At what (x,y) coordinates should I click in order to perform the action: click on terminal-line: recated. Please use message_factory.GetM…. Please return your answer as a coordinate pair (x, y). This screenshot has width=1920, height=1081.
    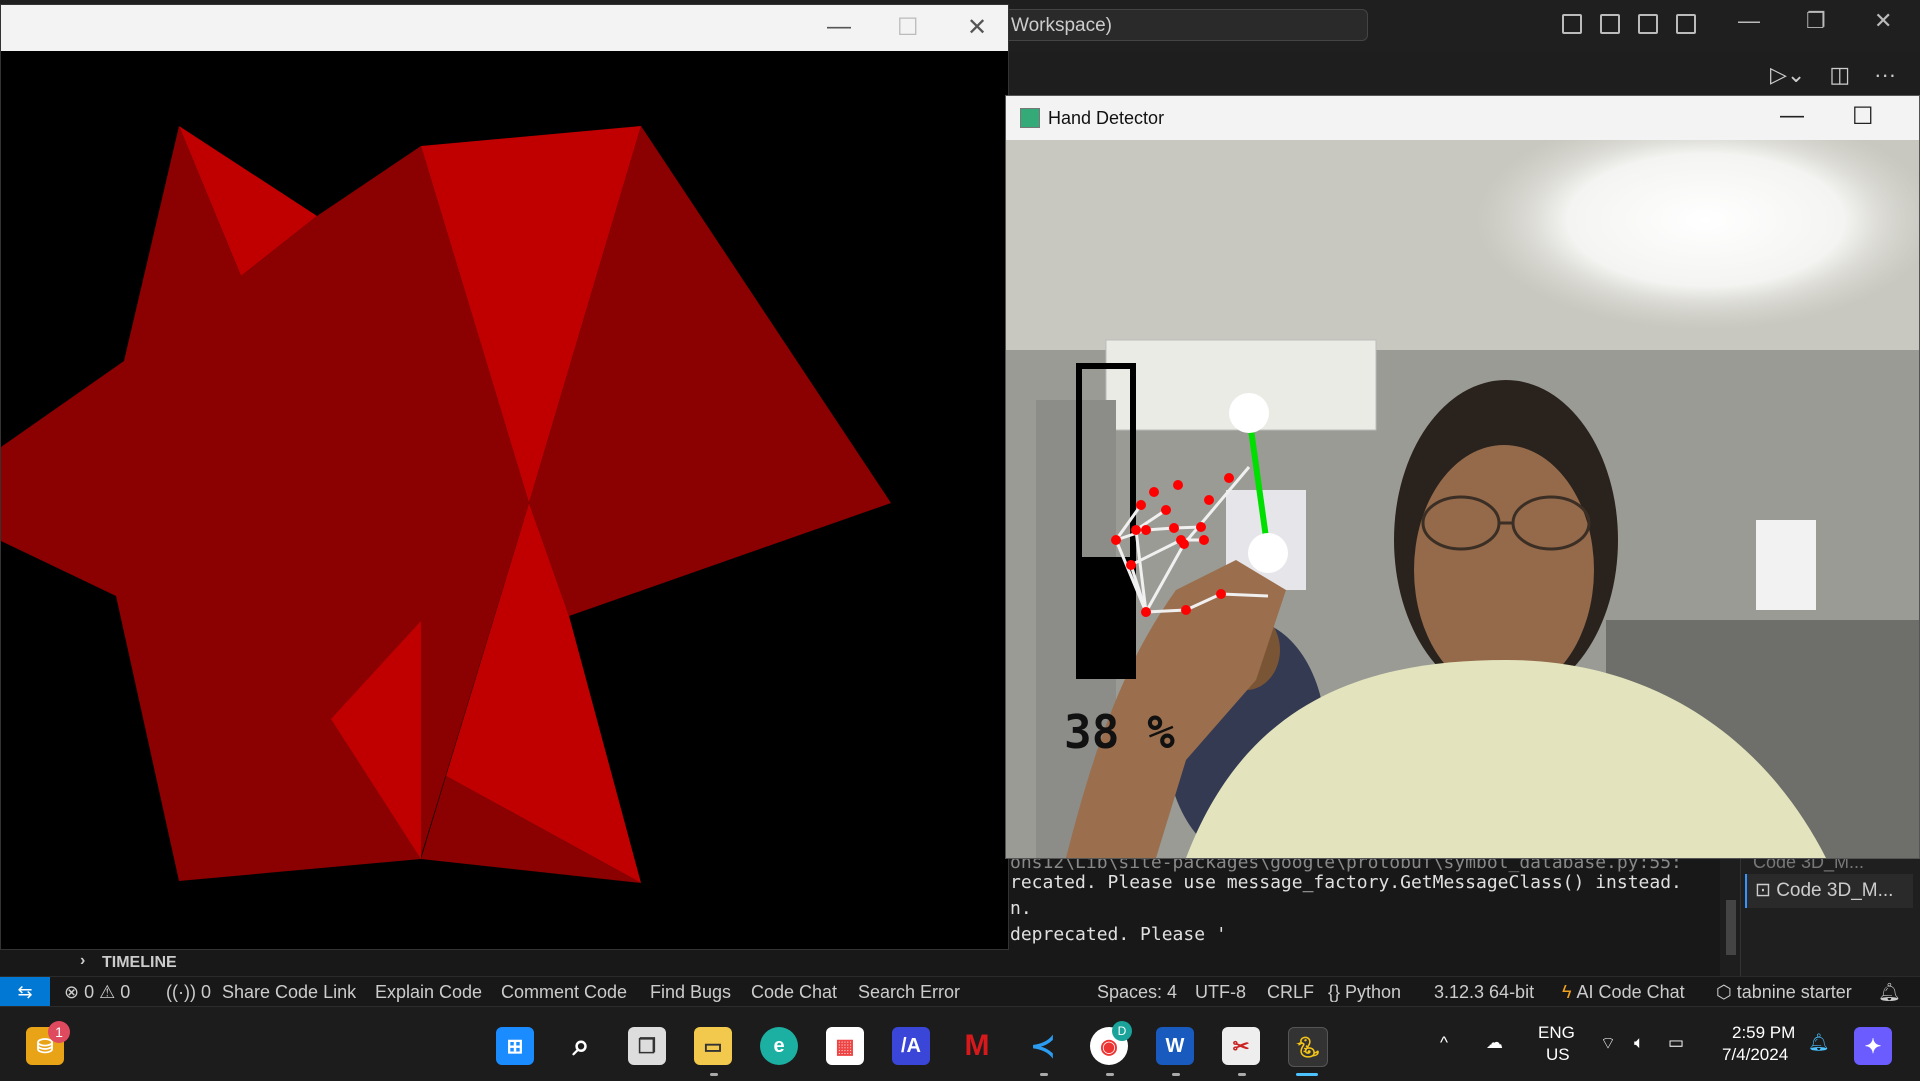
    Looking at the image, I should click on (1346, 882).